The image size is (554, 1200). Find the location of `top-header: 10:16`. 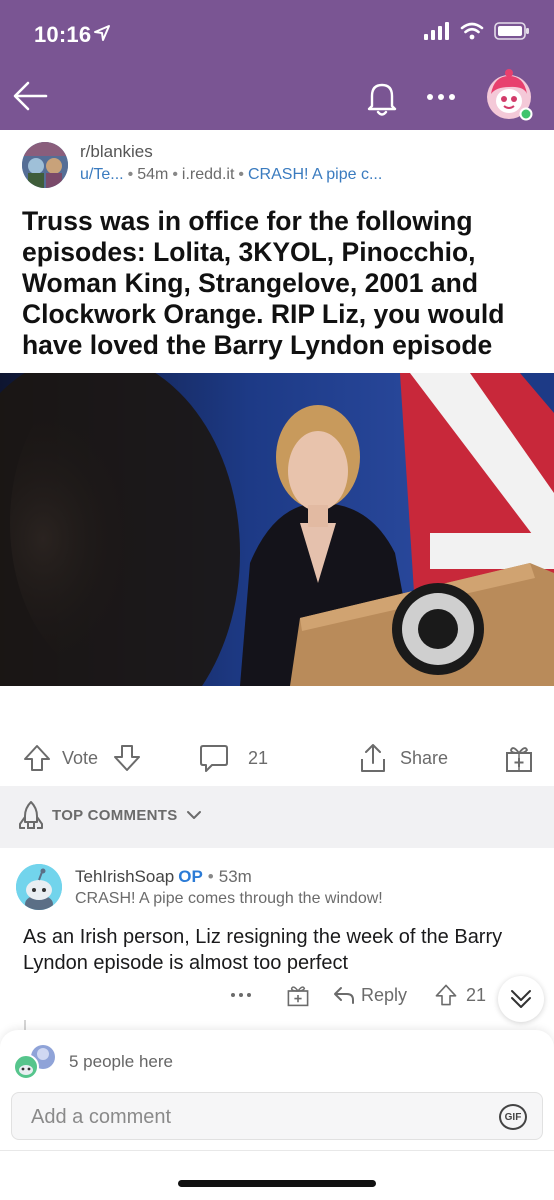

top-header: 10:16 is located at coordinates (277, 65).